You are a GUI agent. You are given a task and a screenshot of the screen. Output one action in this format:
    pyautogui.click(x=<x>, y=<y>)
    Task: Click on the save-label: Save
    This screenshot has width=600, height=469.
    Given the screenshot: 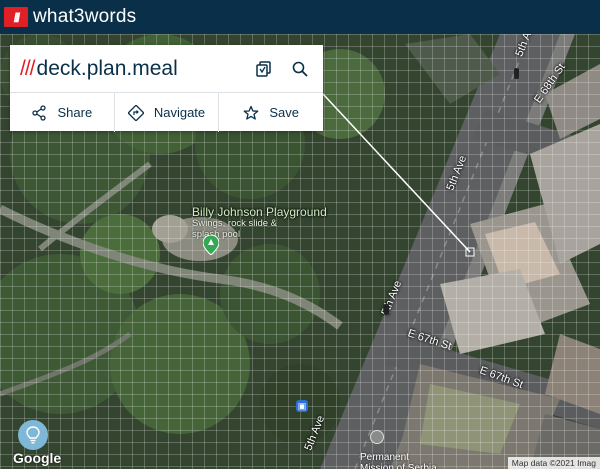 What is the action you would take?
    pyautogui.click(x=284, y=112)
    